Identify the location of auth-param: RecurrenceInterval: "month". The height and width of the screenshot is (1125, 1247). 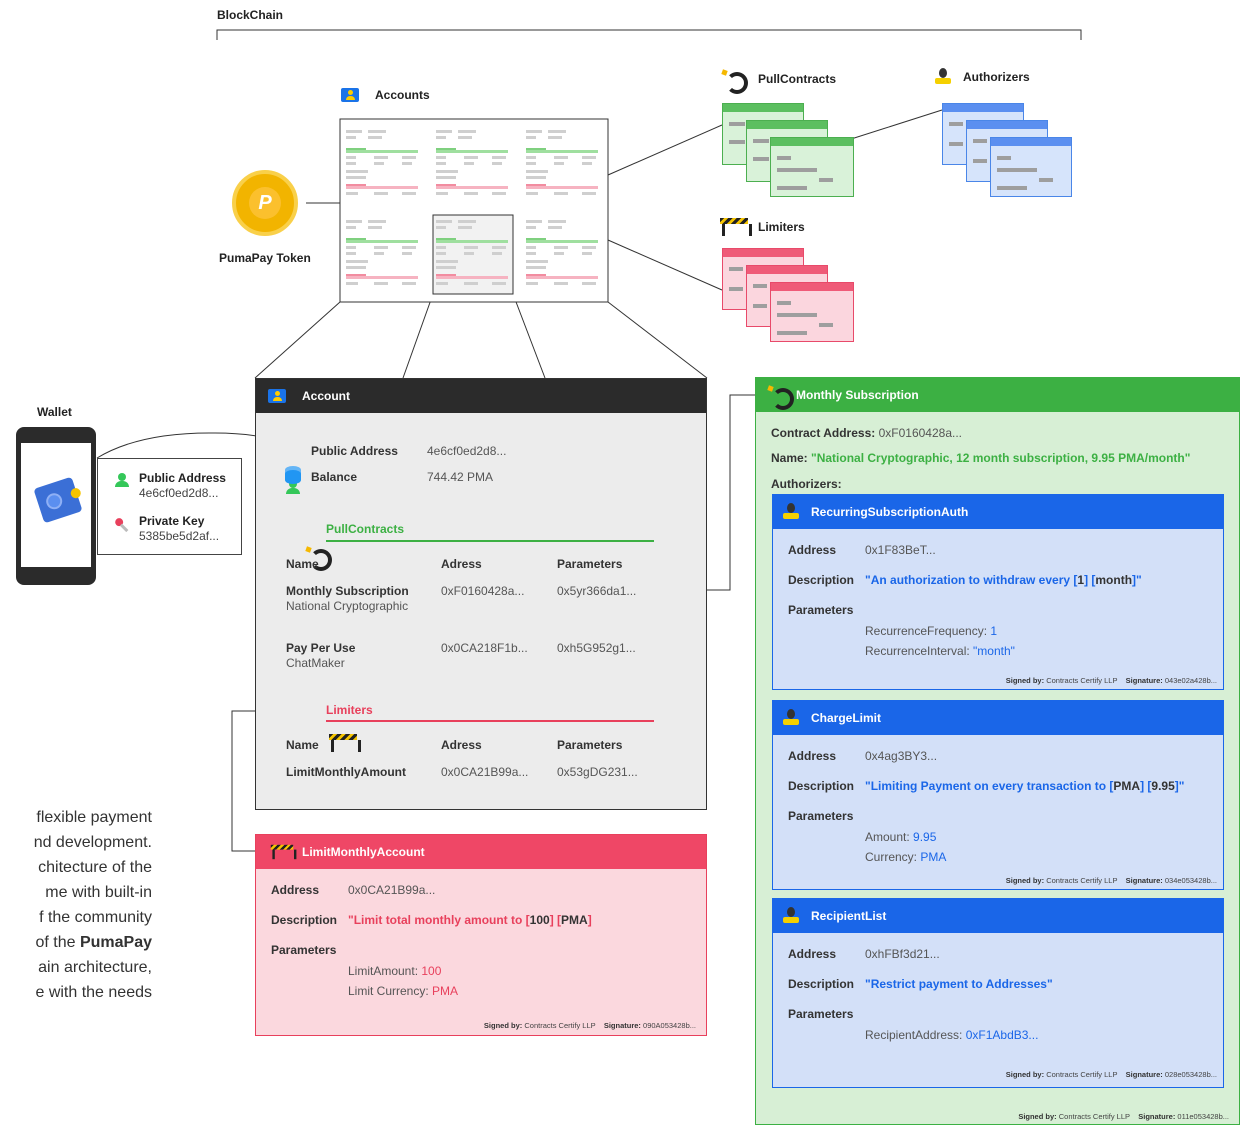
(940, 651).